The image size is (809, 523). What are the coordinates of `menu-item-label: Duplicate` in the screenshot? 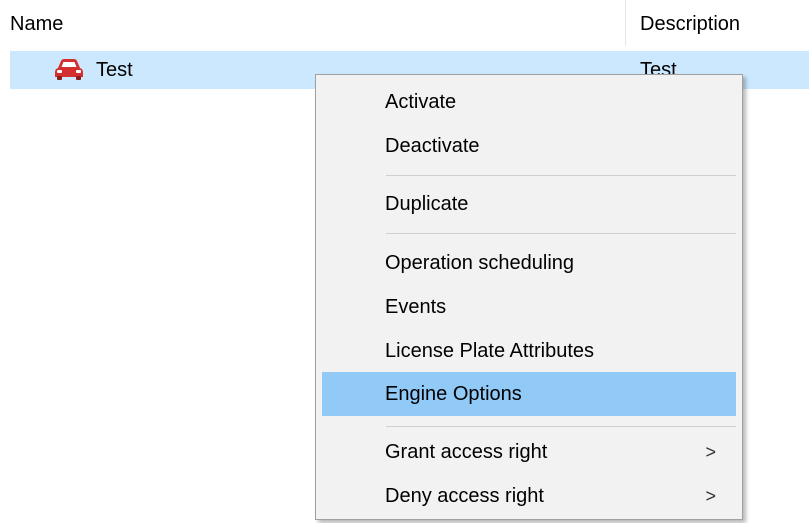 It's located at (427, 204).